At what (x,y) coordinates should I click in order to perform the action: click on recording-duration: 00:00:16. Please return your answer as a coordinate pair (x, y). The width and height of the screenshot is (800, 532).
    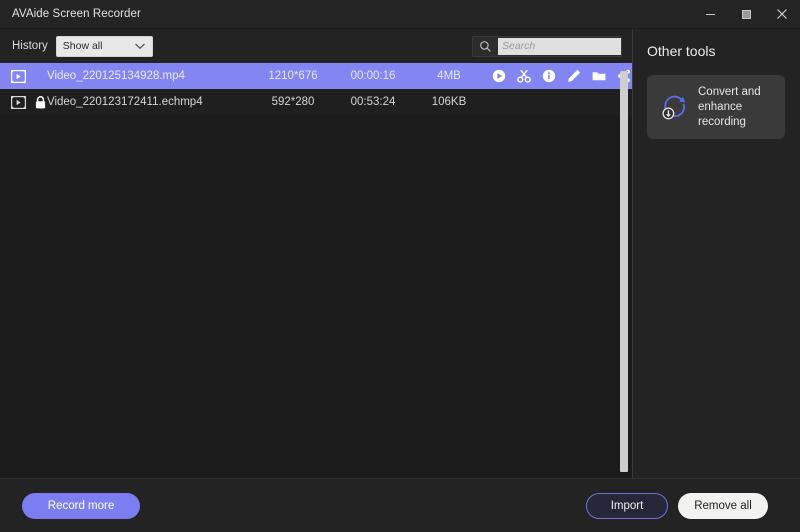
    Looking at the image, I should click on (373, 76).